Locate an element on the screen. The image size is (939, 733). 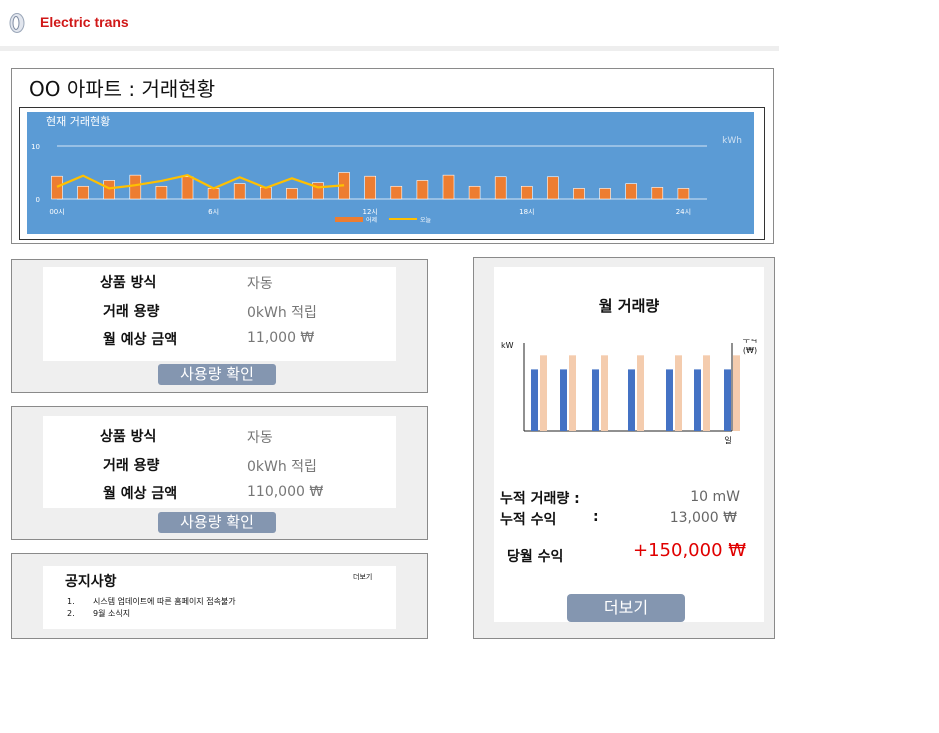
chart-background is located at coordinates (390, 173).